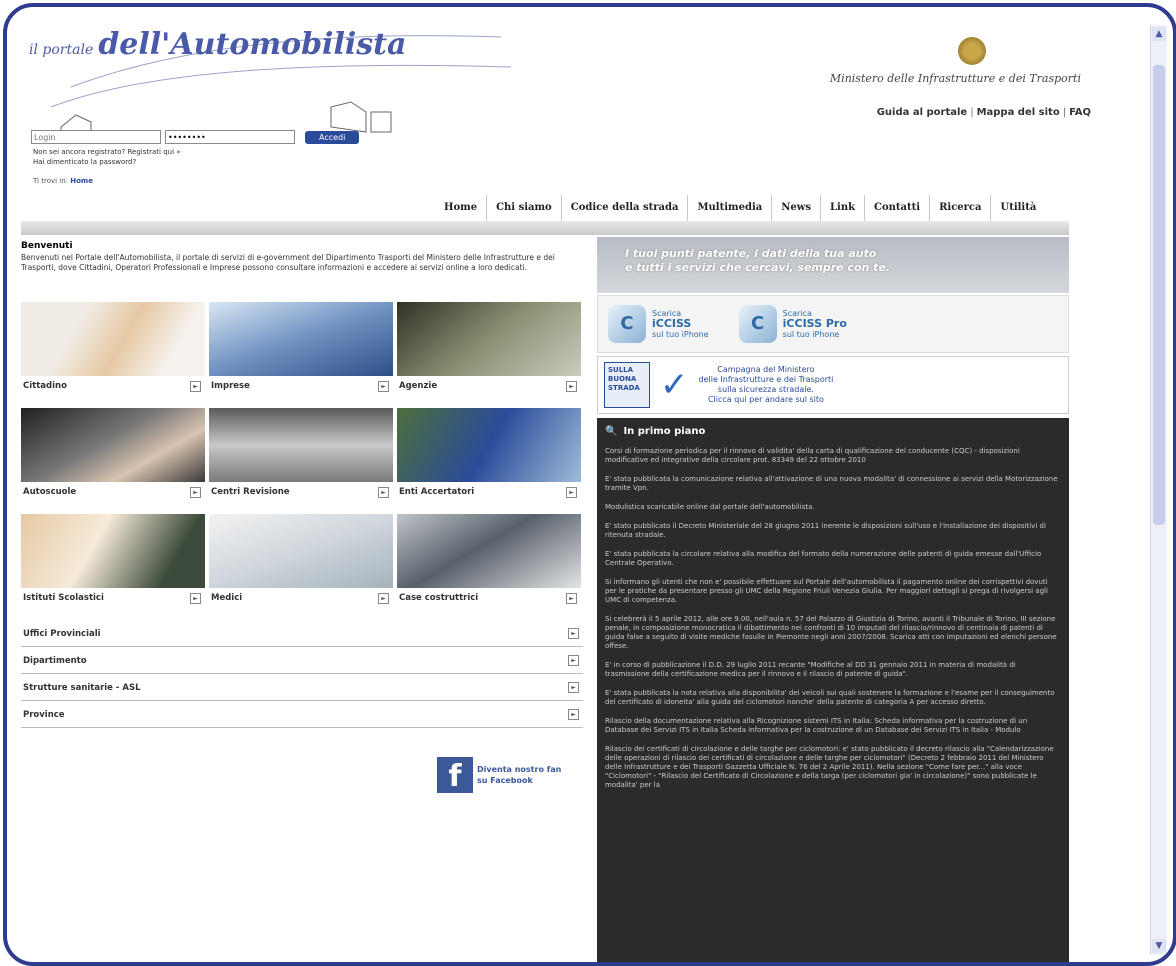 This screenshot has width=1176, height=966. I want to click on app-iccss-pro-link: C Scarica iCCISS Pro sul tuo iPhone, so click(792, 324).